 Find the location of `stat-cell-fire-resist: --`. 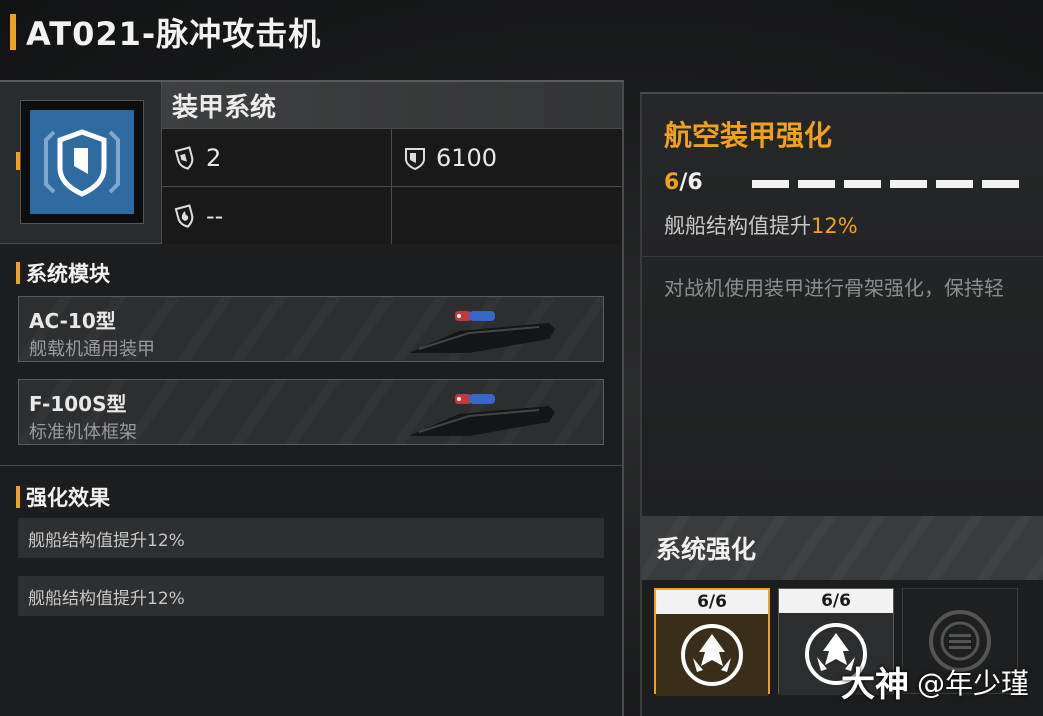

stat-cell-fire-resist: -- is located at coordinates (277, 215).